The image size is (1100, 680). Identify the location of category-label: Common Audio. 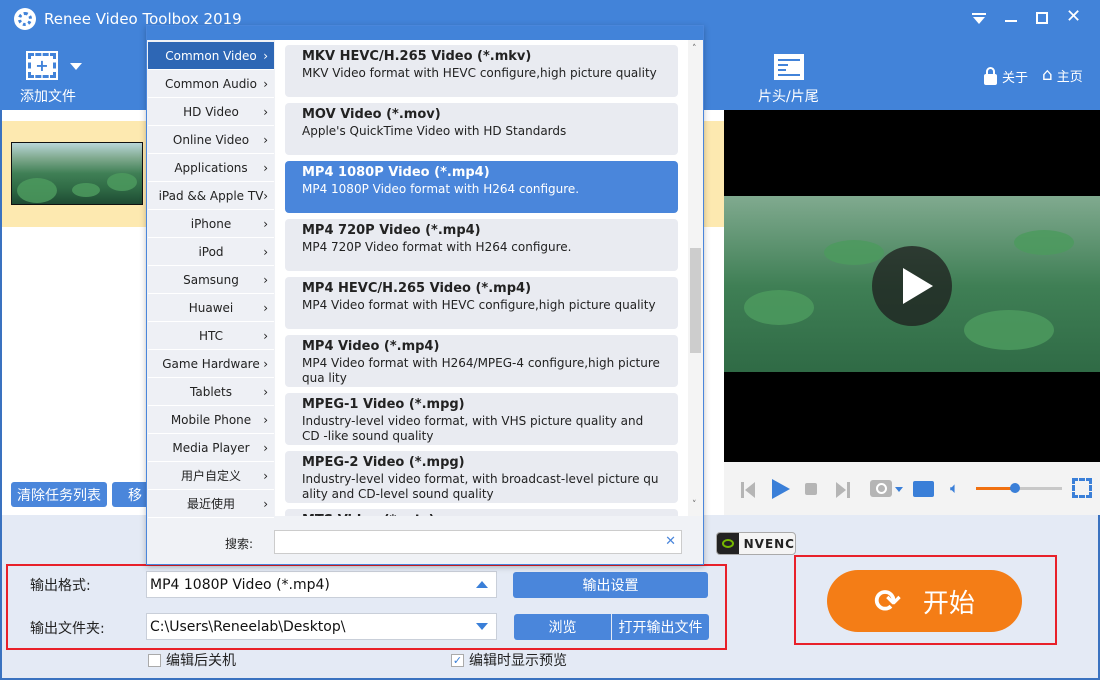
(211, 83).